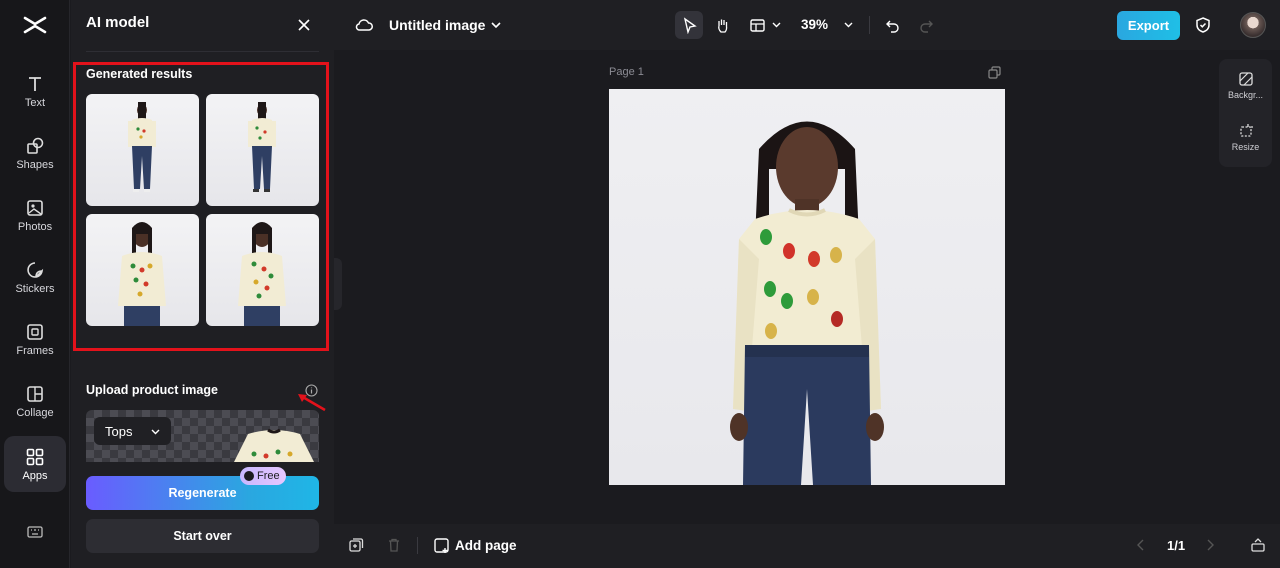 The image size is (1280, 568). I want to click on rail-item-photos: Photos, so click(35, 215).